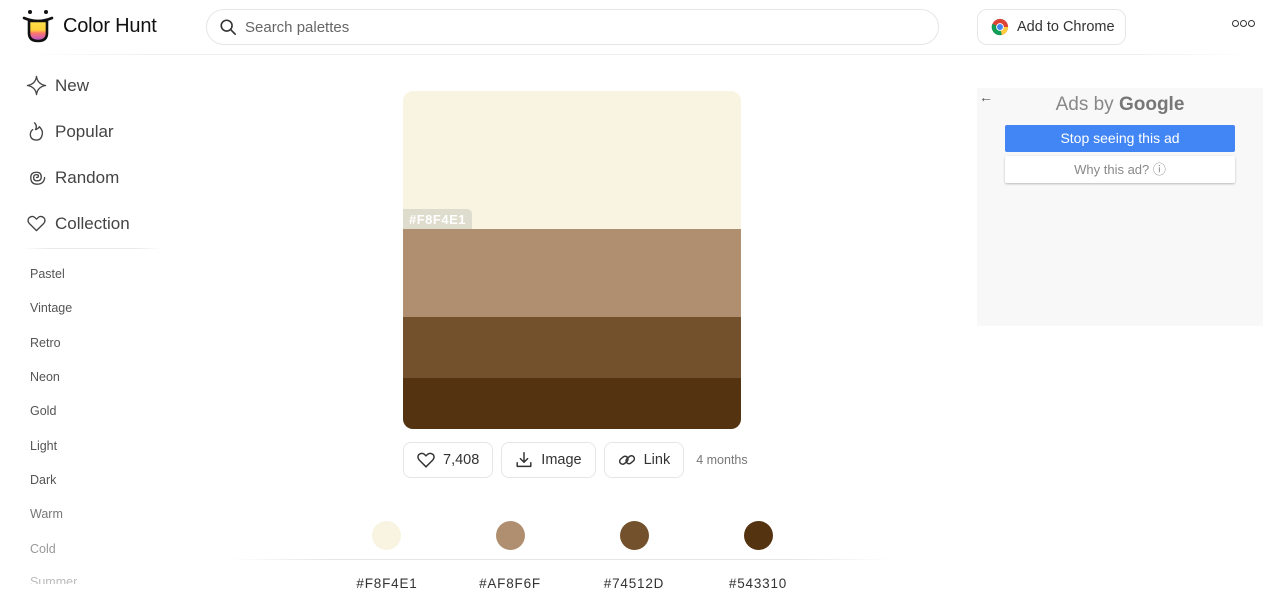 The width and height of the screenshot is (1280, 601). I want to click on color-hex-code: #543310, so click(758, 583).